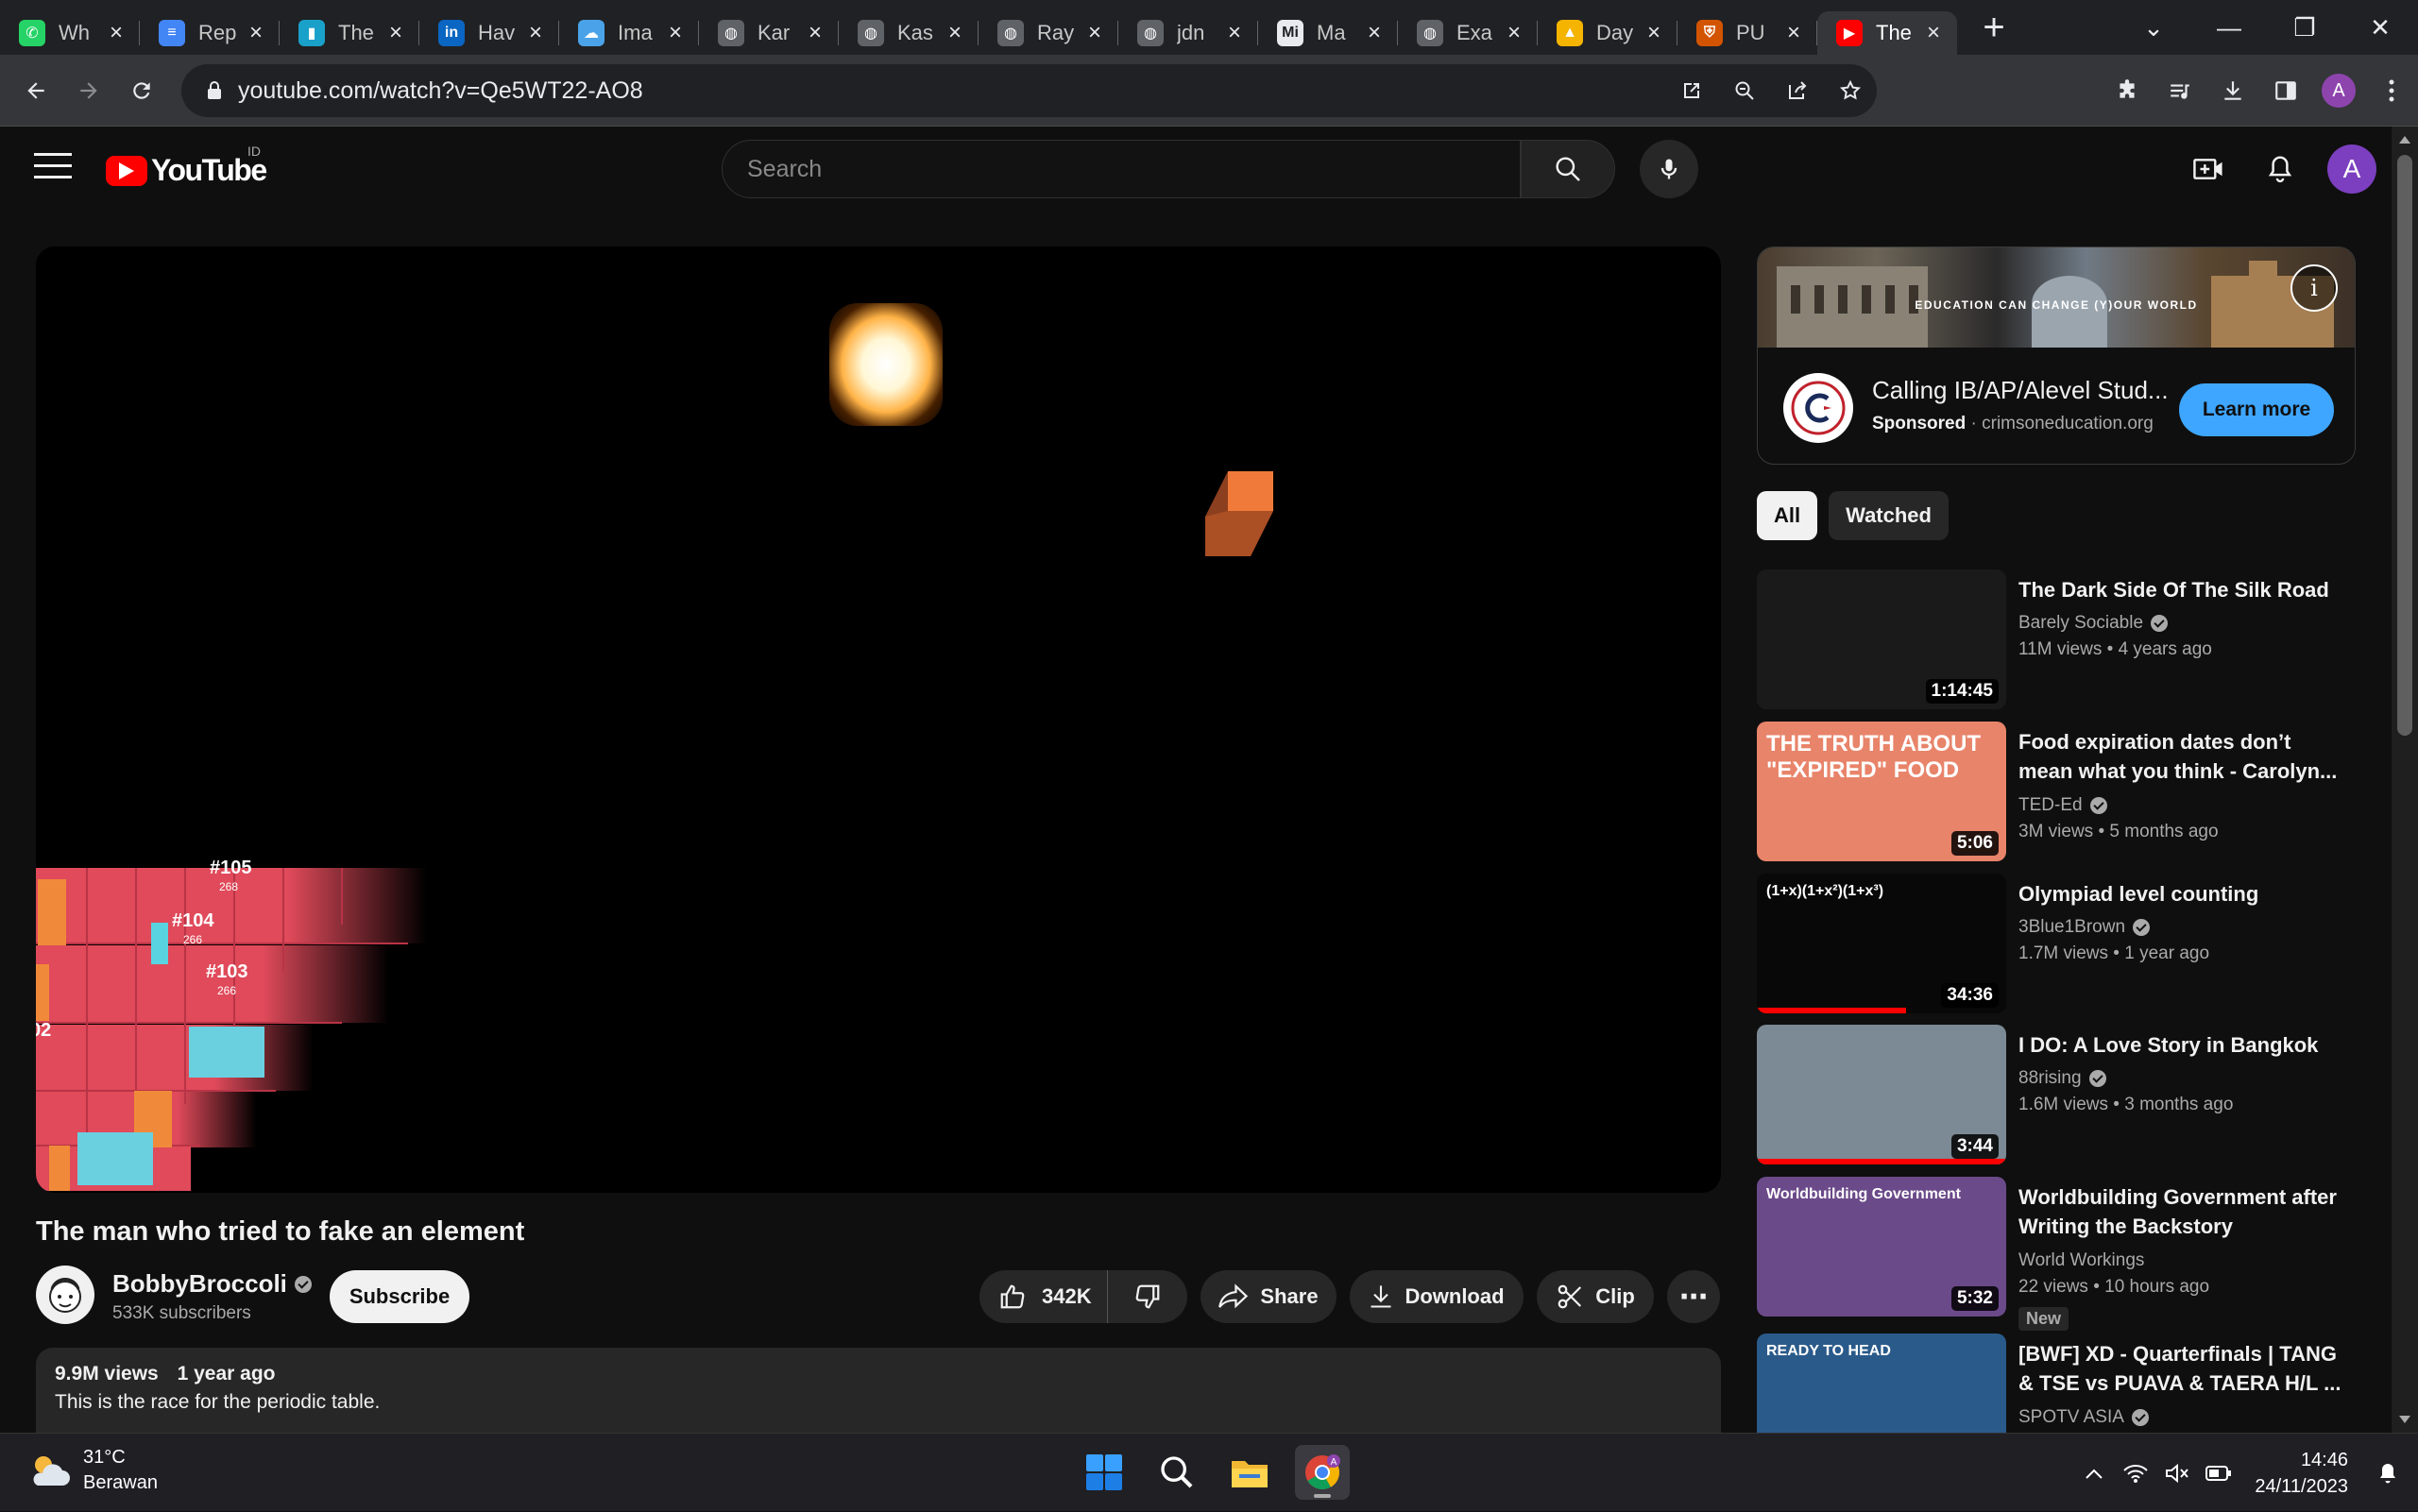 This screenshot has height=1512, width=2418. What do you see at coordinates (1595, 1296) in the screenshot?
I see `clip-button: Clip` at bounding box center [1595, 1296].